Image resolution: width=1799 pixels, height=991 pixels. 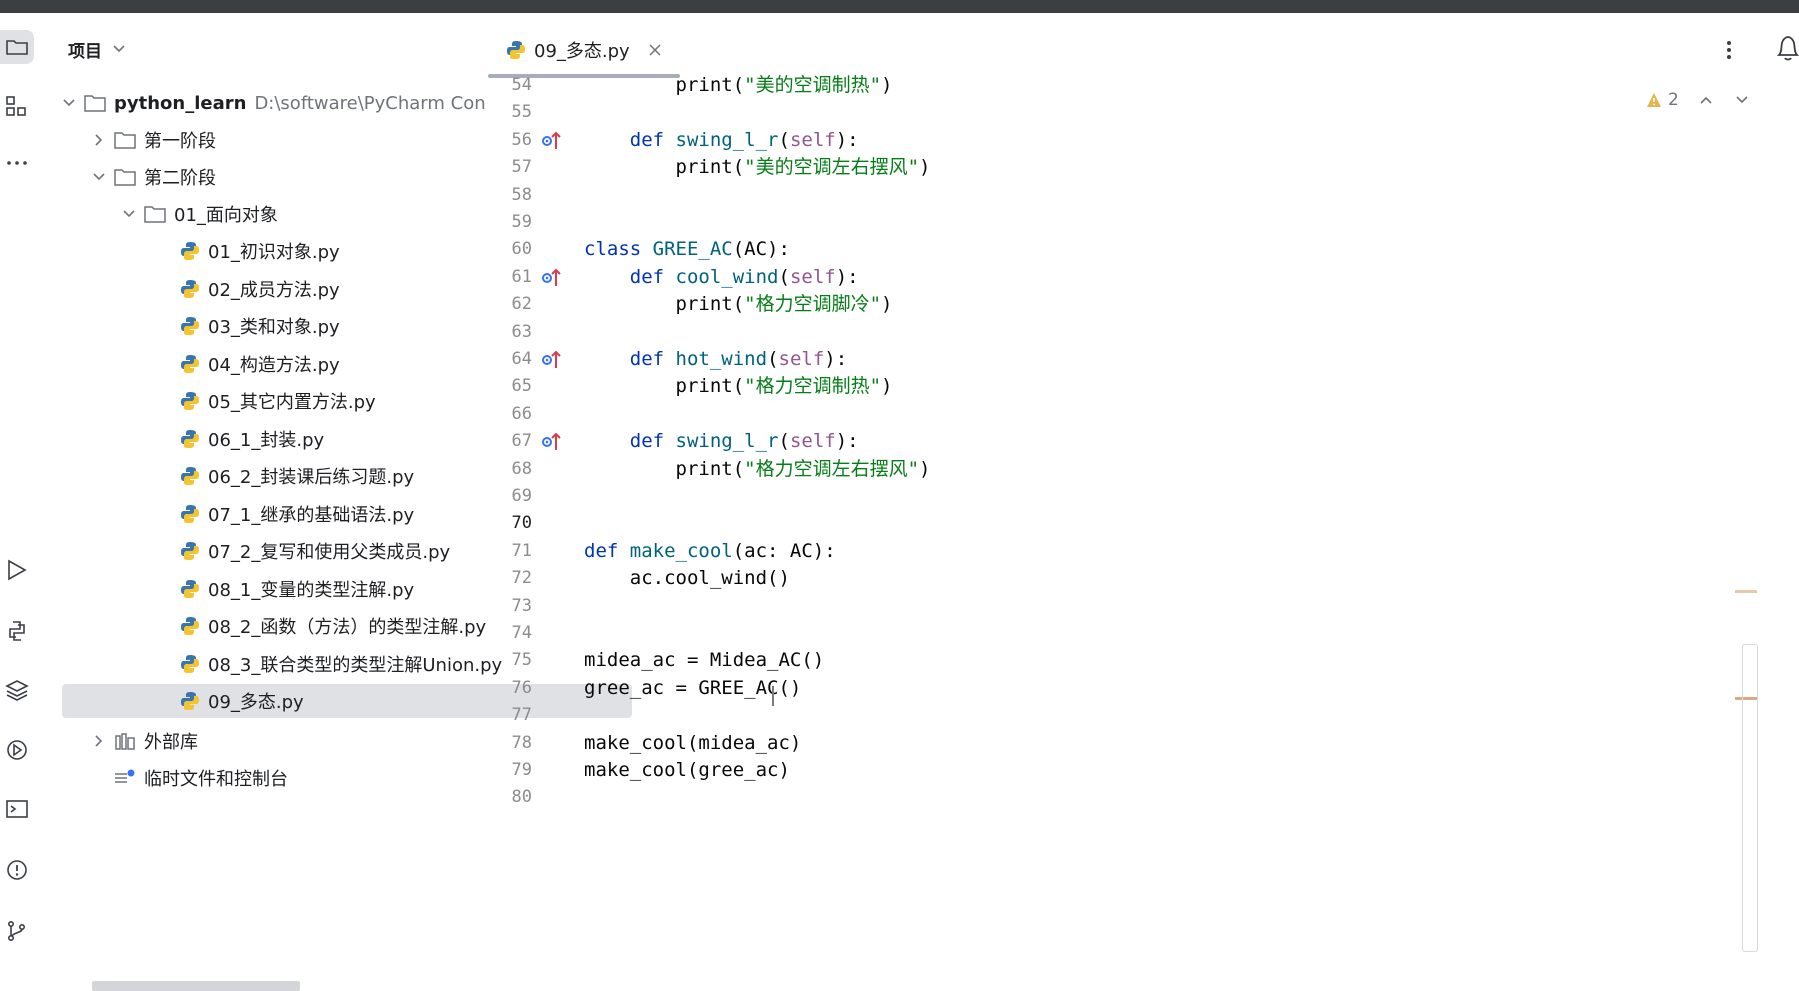 I want to click on problems-icon, so click(x=17, y=870).